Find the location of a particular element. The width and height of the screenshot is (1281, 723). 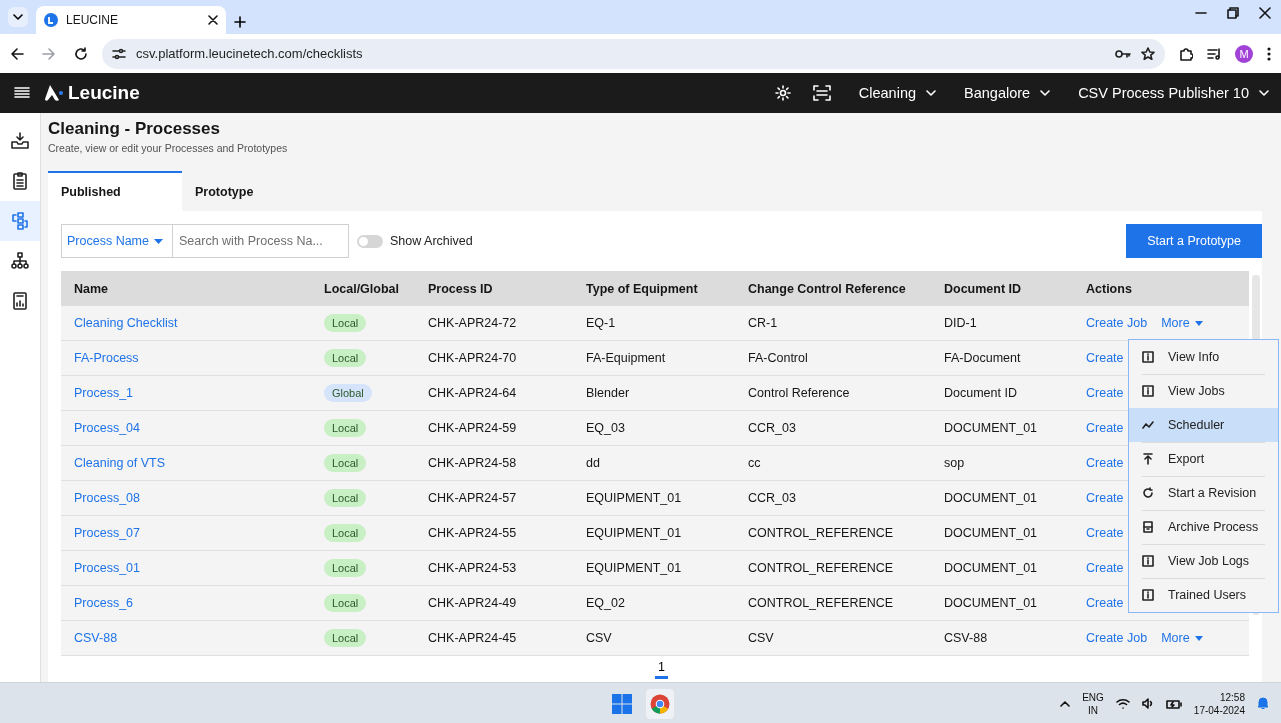

header-dropdown: CSV Process Publisher 10 is located at coordinates (1173, 93).